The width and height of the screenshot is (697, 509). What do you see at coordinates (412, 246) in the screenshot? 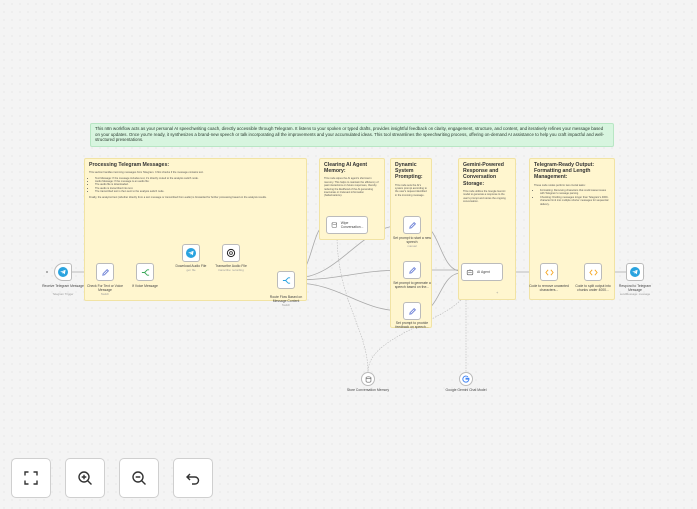
I see `node-set1-sub: manual` at bounding box center [412, 246].